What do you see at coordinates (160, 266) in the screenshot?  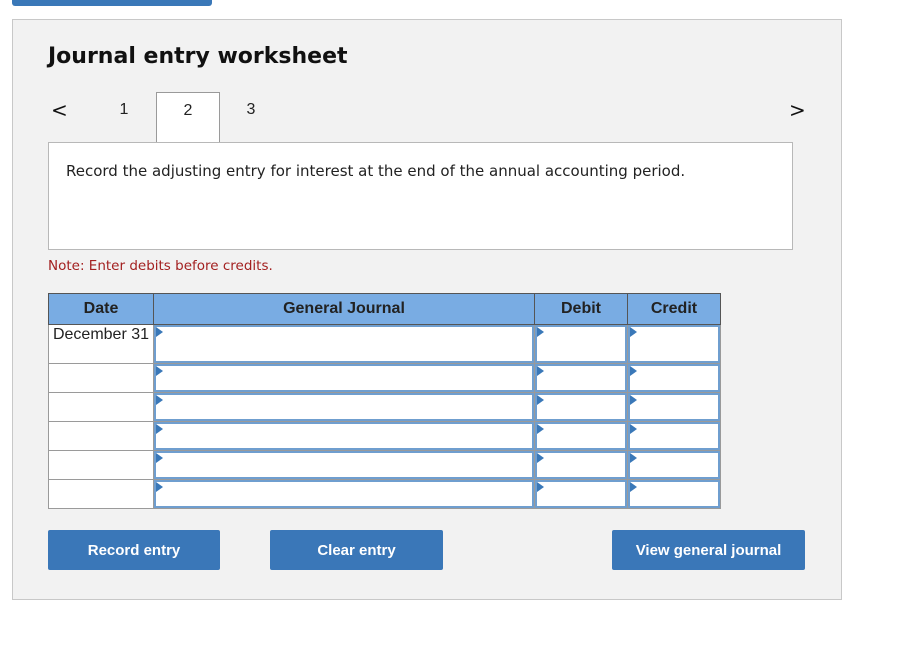 I see `note-text: Note: Enter debits before credits.` at bounding box center [160, 266].